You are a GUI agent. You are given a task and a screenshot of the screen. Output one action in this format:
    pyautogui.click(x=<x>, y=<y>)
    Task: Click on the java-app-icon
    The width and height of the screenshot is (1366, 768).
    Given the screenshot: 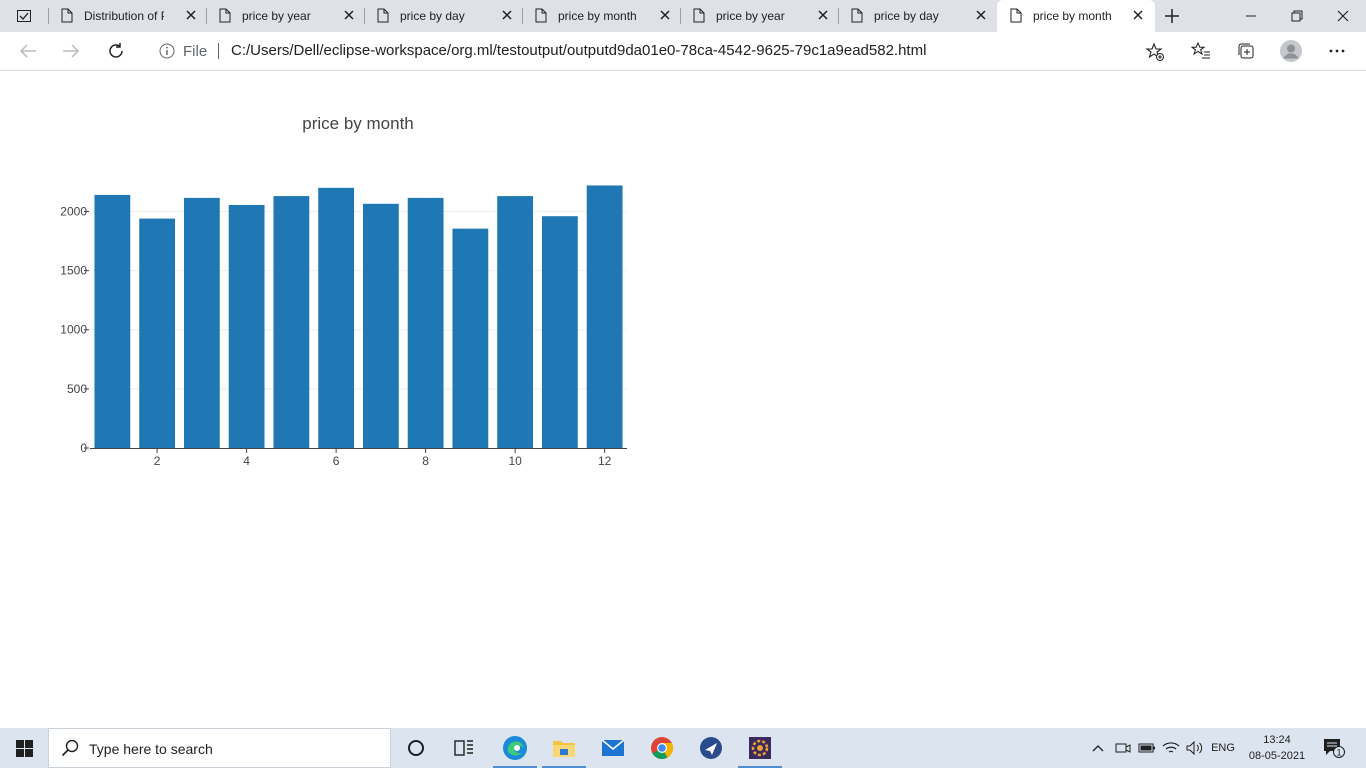 What is the action you would take?
    pyautogui.click(x=760, y=748)
    